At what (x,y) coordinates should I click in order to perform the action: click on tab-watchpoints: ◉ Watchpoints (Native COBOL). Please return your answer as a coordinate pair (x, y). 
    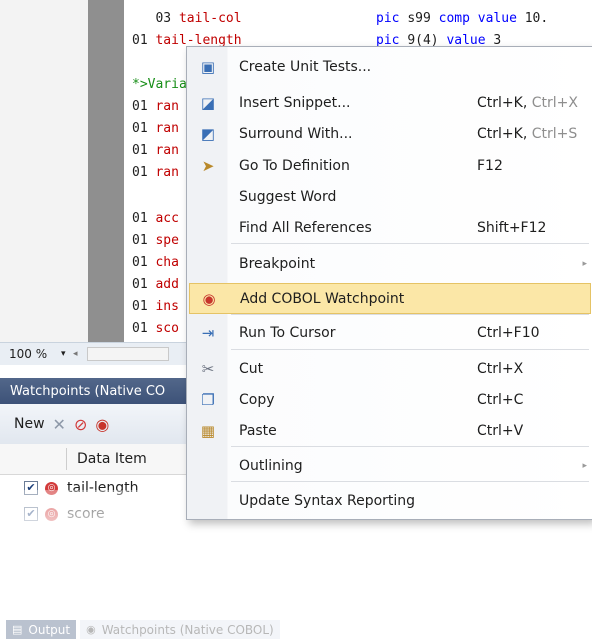
    Looking at the image, I should click on (180, 629).